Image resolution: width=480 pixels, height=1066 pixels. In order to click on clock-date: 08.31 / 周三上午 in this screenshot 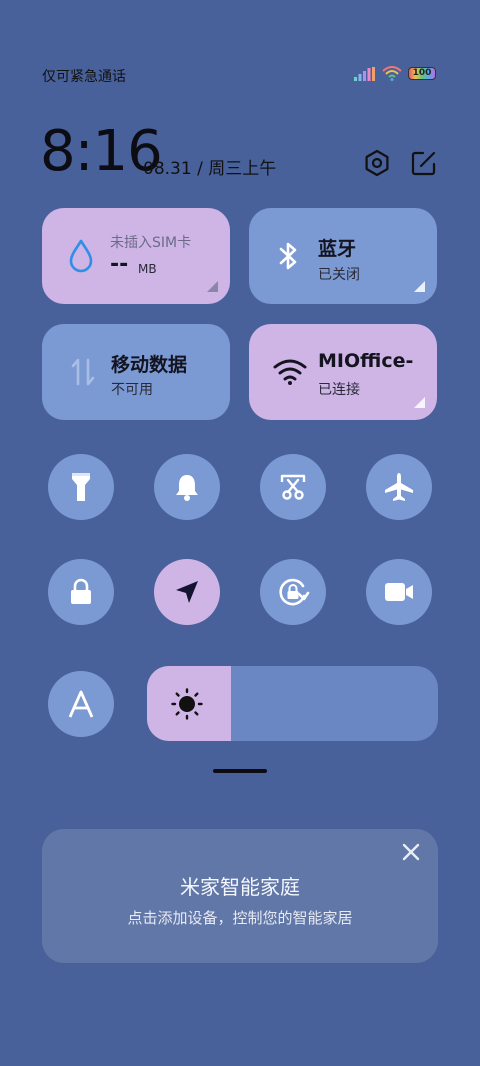, I will do `click(210, 169)`.